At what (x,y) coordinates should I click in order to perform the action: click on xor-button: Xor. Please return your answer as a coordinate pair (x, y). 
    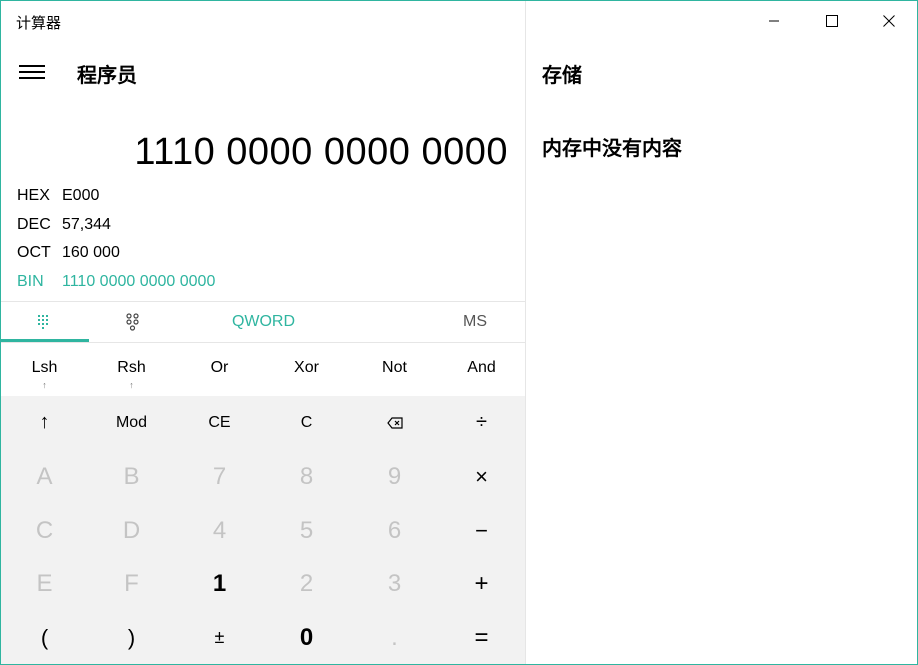
    Looking at the image, I should click on (306, 369).